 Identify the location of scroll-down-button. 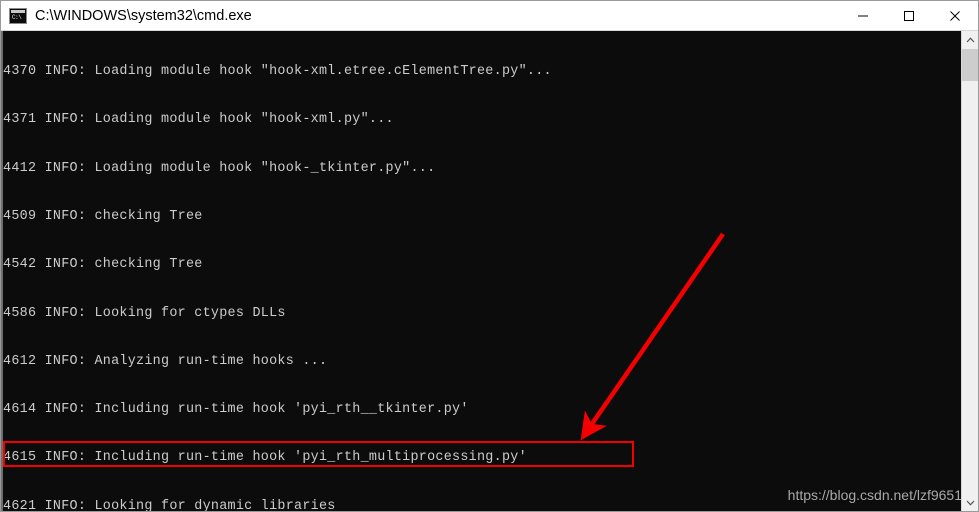
(970, 502).